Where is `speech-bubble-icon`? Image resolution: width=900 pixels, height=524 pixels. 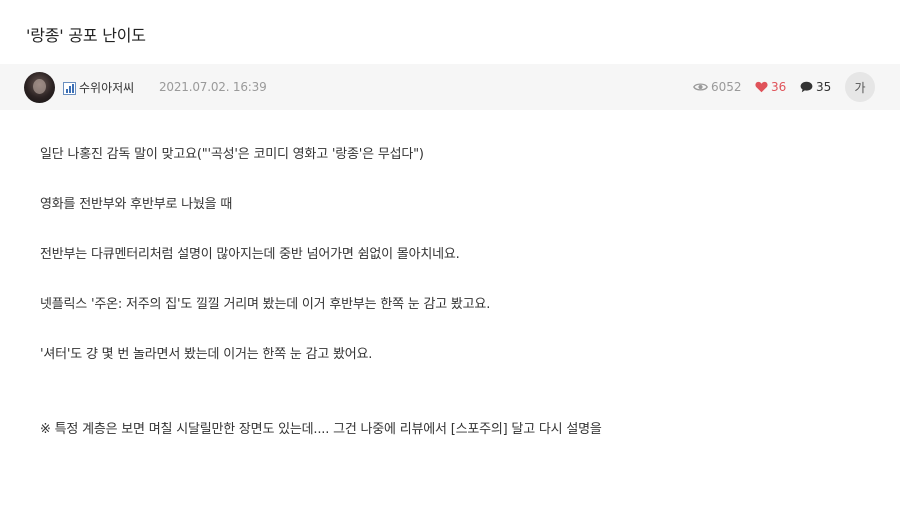
speech-bubble-icon is located at coordinates (806, 87).